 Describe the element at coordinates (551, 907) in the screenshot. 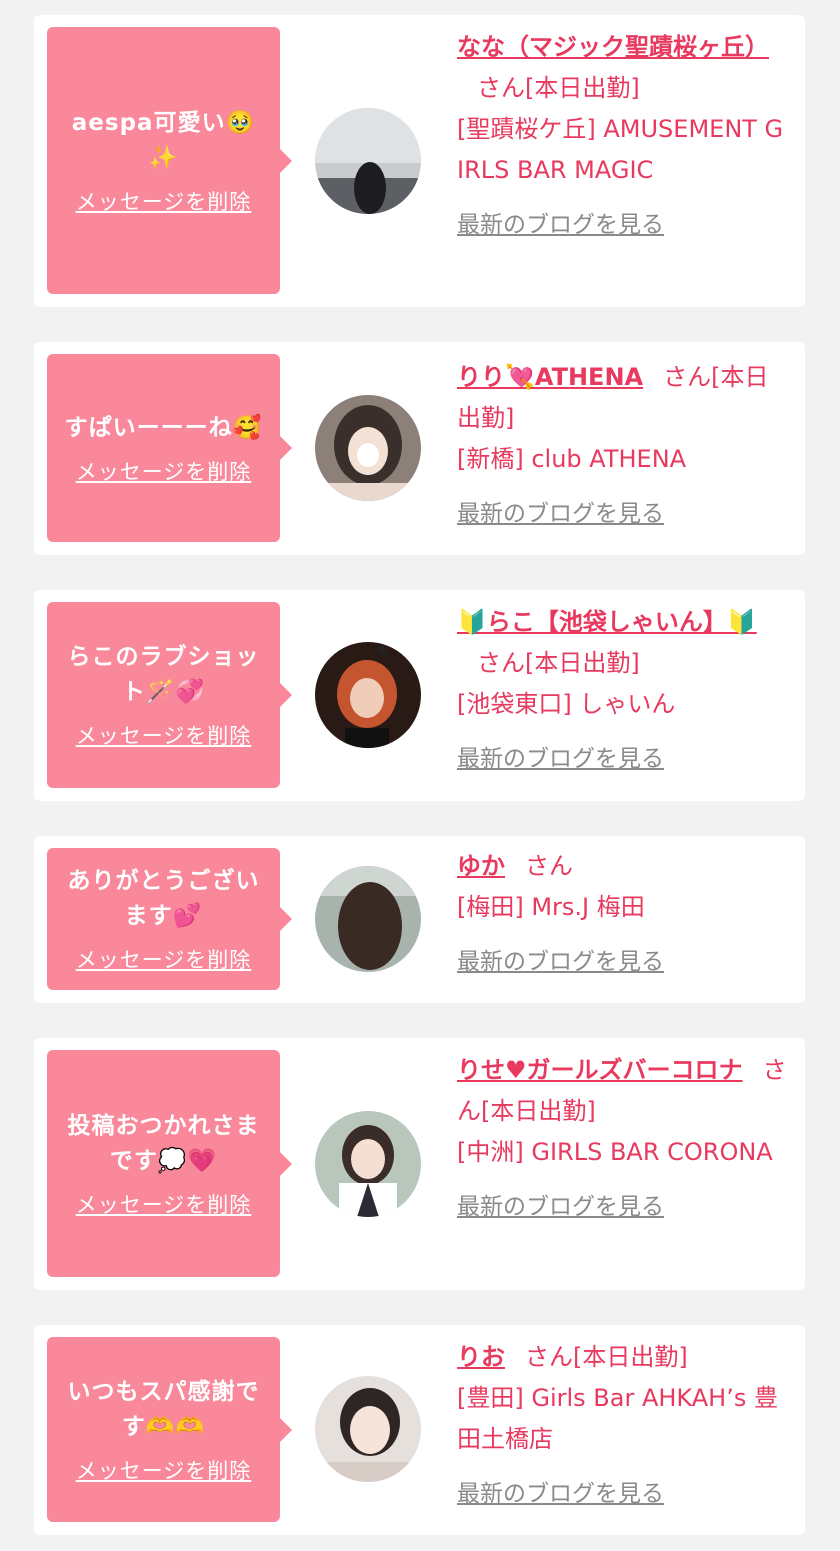

I see `shop-text: [梅田] Mrs.J 梅田` at that location.